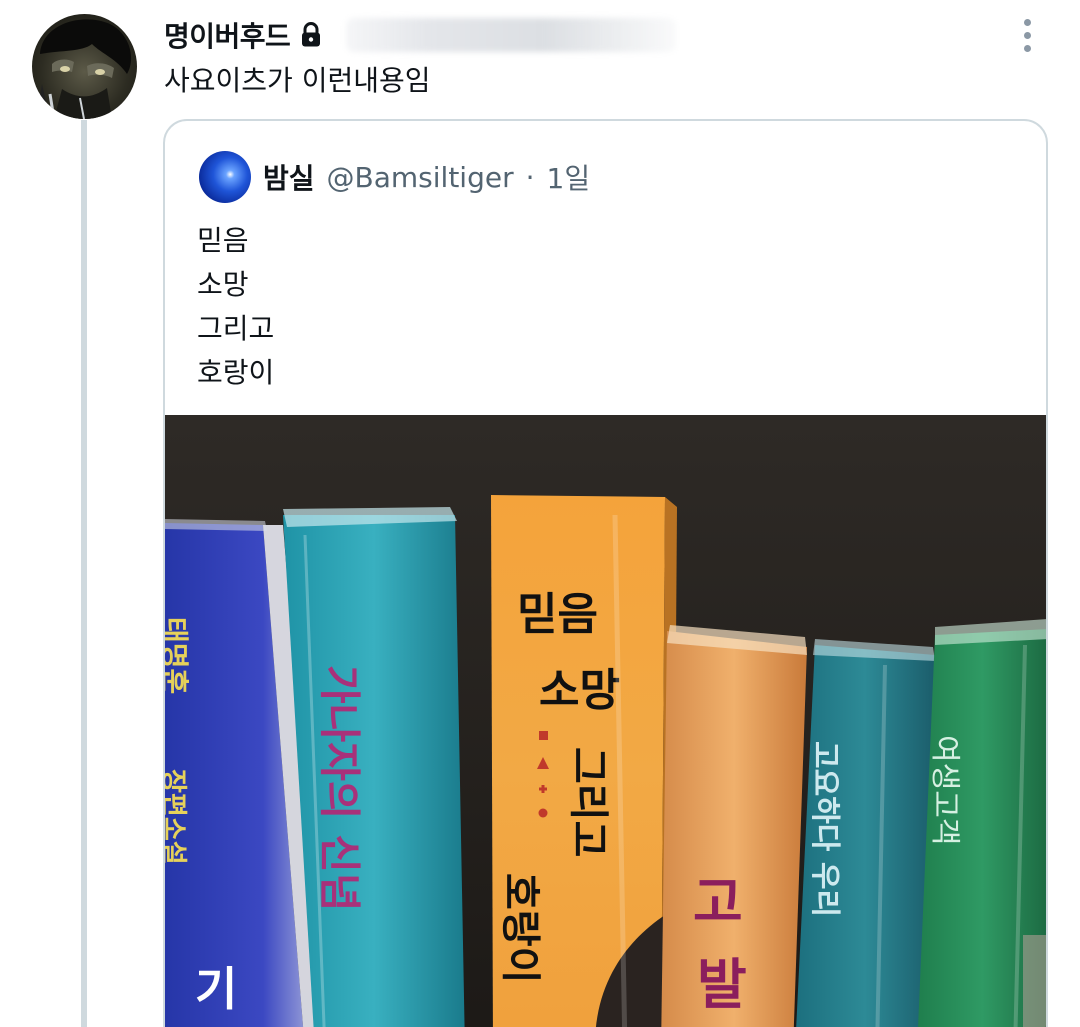 The width and height of the screenshot is (1080, 1027). Describe the element at coordinates (84, 573) in the screenshot. I see `thread-line` at that location.